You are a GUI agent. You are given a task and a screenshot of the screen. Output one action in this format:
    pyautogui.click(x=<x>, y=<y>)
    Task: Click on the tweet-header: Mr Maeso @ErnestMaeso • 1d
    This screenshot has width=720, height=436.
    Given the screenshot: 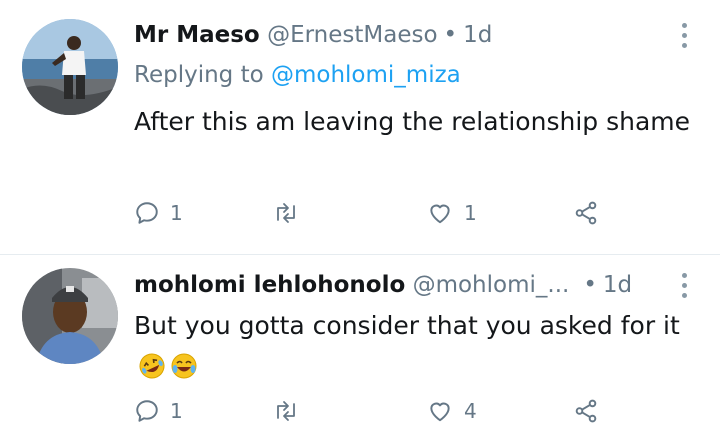 What is the action you would take?
    pyautogui.click(x=313, y=35)
    